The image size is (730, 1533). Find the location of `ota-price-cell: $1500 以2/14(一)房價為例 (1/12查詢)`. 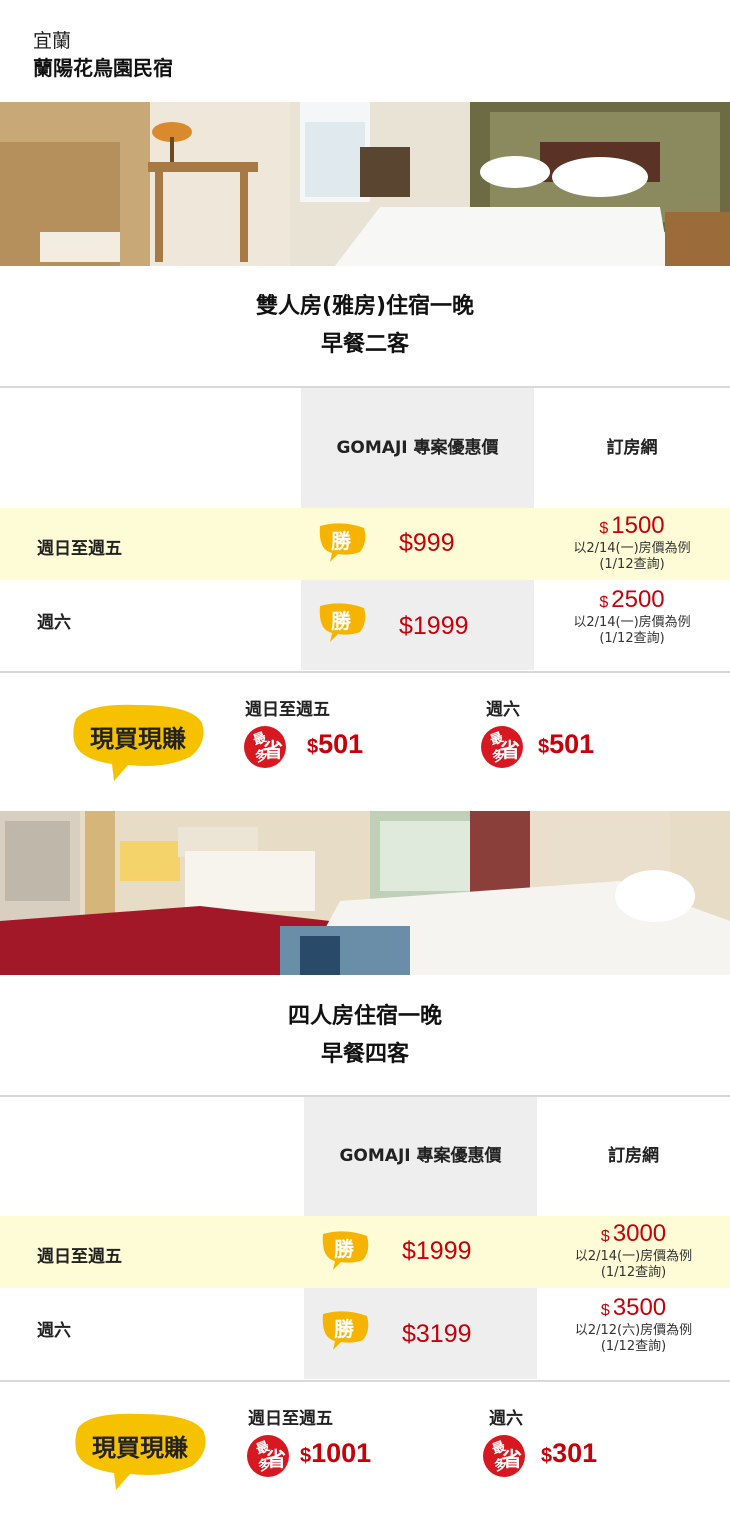

ota-price-cell: $1500 以2/14(一)房價為例 (1/12查詢) is located at coordinates (632, 543).